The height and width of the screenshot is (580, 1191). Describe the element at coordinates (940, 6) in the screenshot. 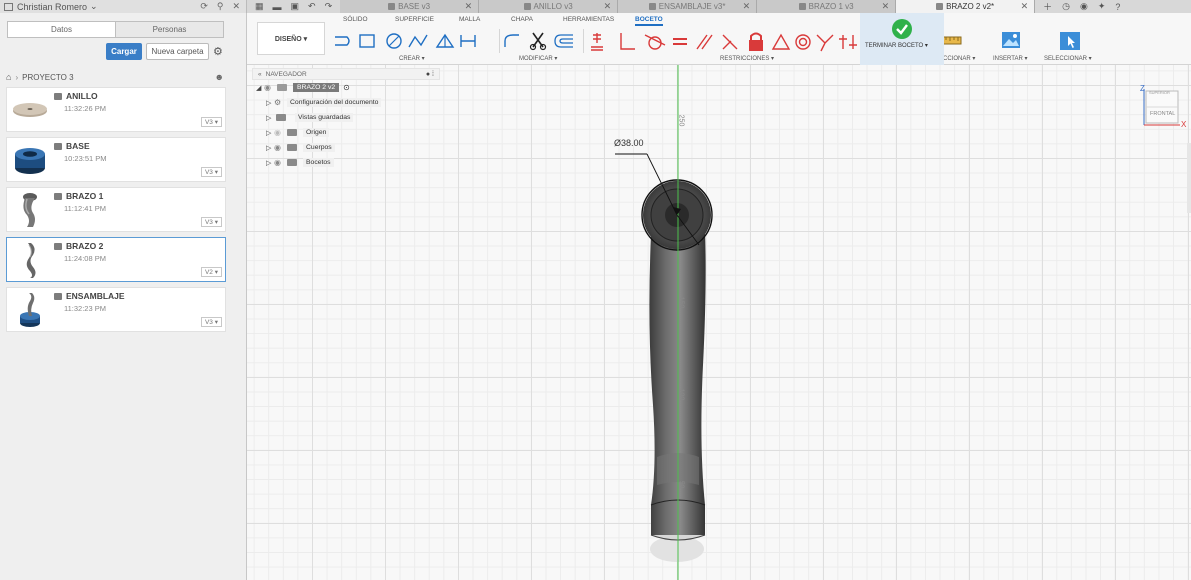

I see `cube-icon` at that location.